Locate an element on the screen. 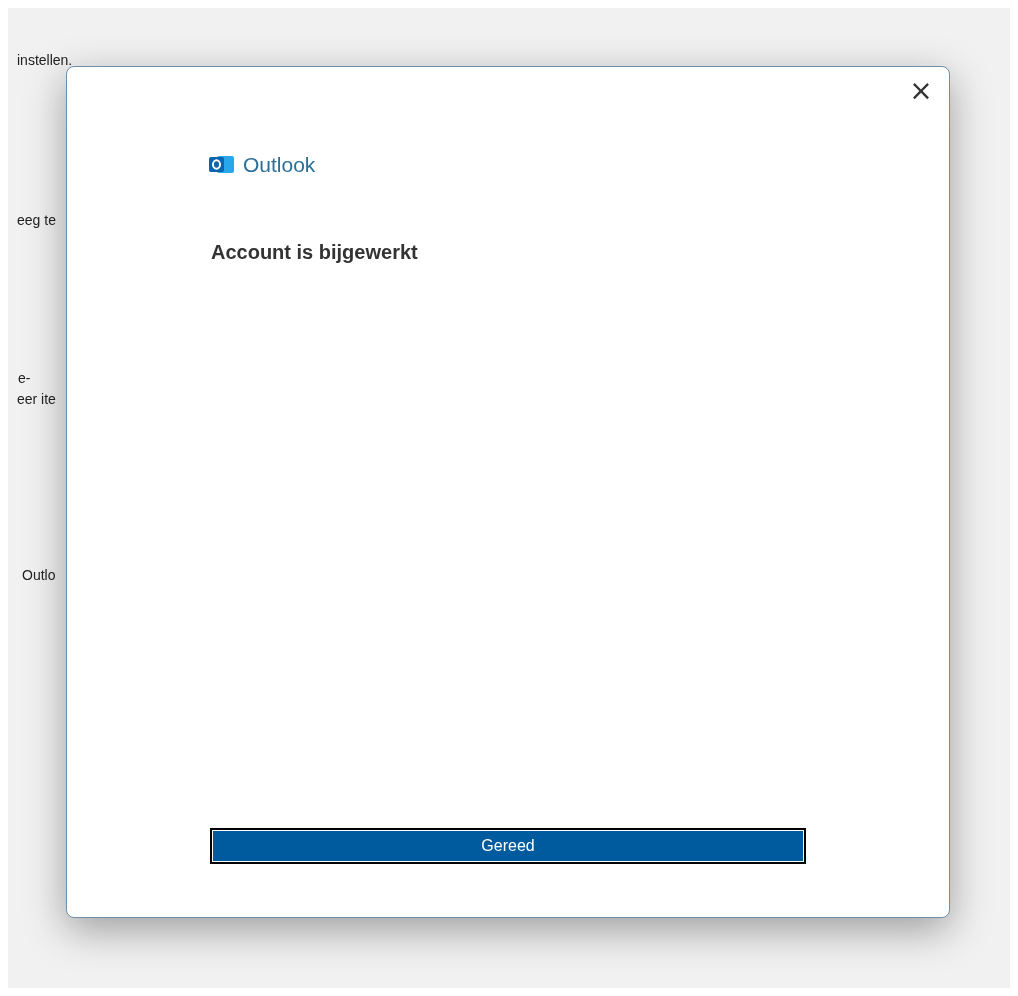  outlook-logo-icon is located at coordinates (222, 164).